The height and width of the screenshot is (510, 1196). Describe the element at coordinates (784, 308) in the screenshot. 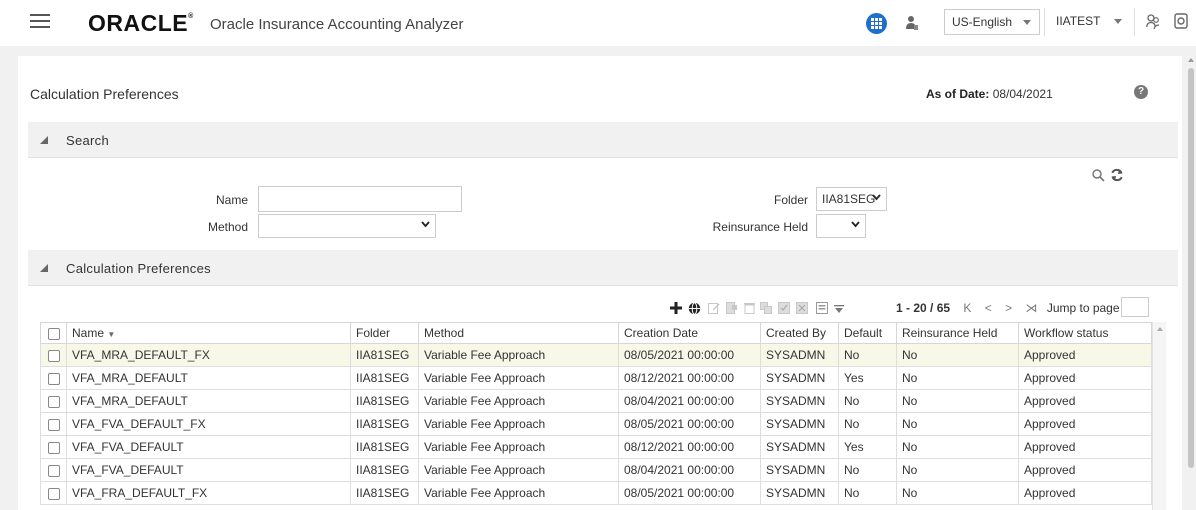

I see `approve-icon` at that location.